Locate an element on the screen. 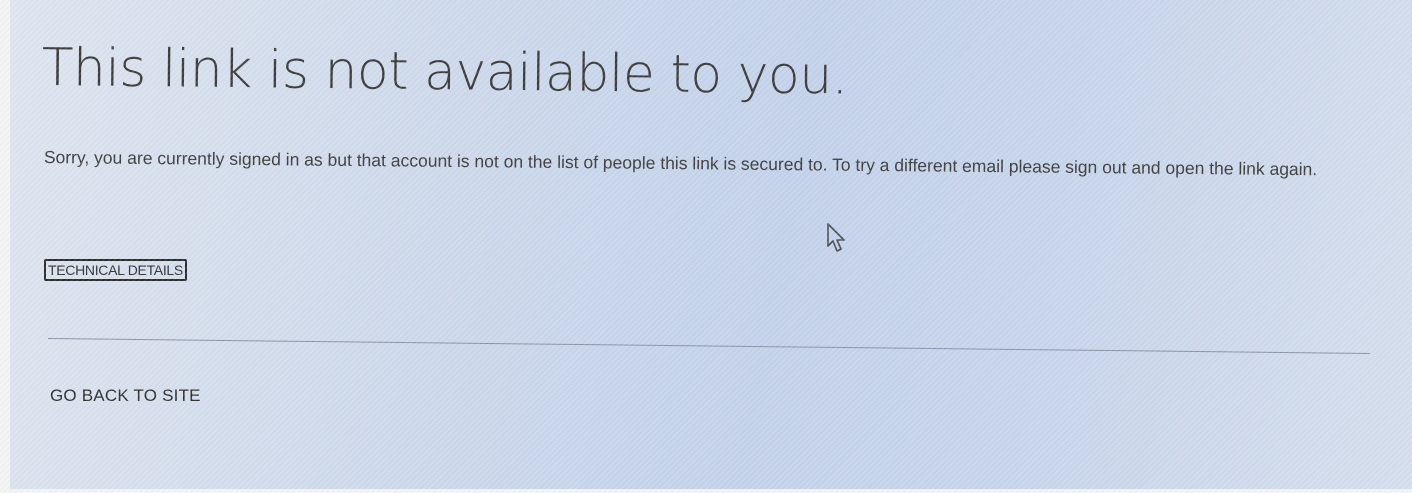 This screenshot has height=493, width=1412. divider is located at coordinates (708, 346).